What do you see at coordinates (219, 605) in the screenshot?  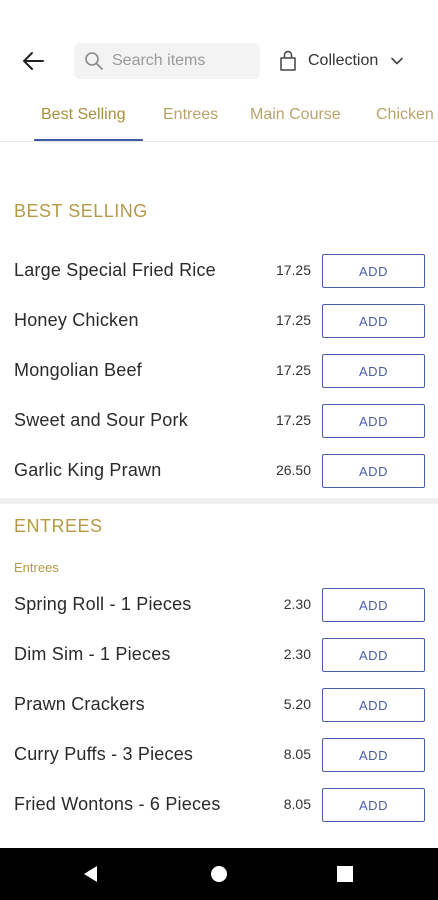 I see `menu-item-row: Spring Roll - 1 Pieces 2.30 ADD` at bounding box center [219, 605].